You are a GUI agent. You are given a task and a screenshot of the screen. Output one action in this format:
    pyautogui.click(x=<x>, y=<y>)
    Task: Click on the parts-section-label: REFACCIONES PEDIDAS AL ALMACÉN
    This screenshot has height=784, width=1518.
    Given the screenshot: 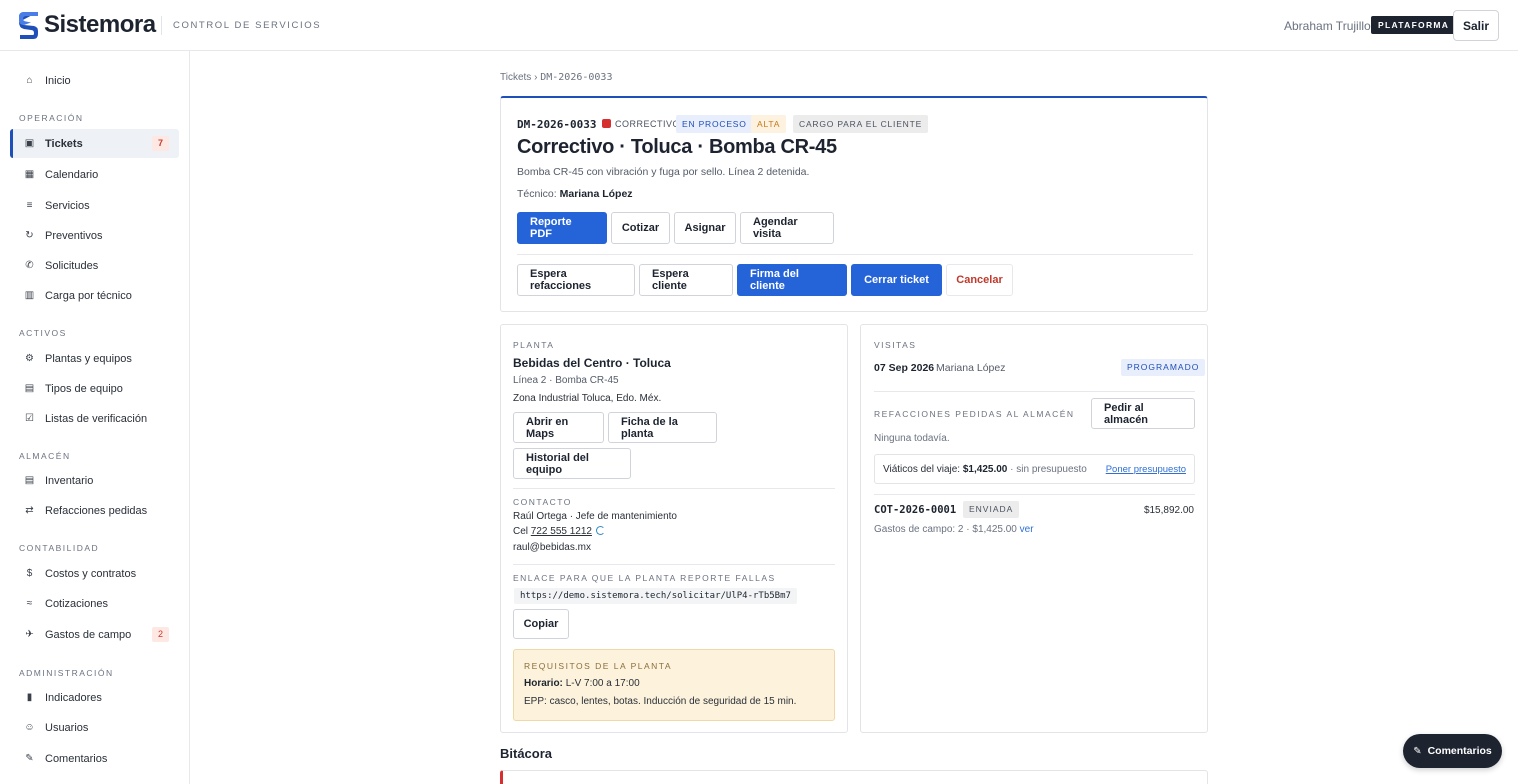 What is the action you would take?
    pyautogui.click(x=974, y=414)
    